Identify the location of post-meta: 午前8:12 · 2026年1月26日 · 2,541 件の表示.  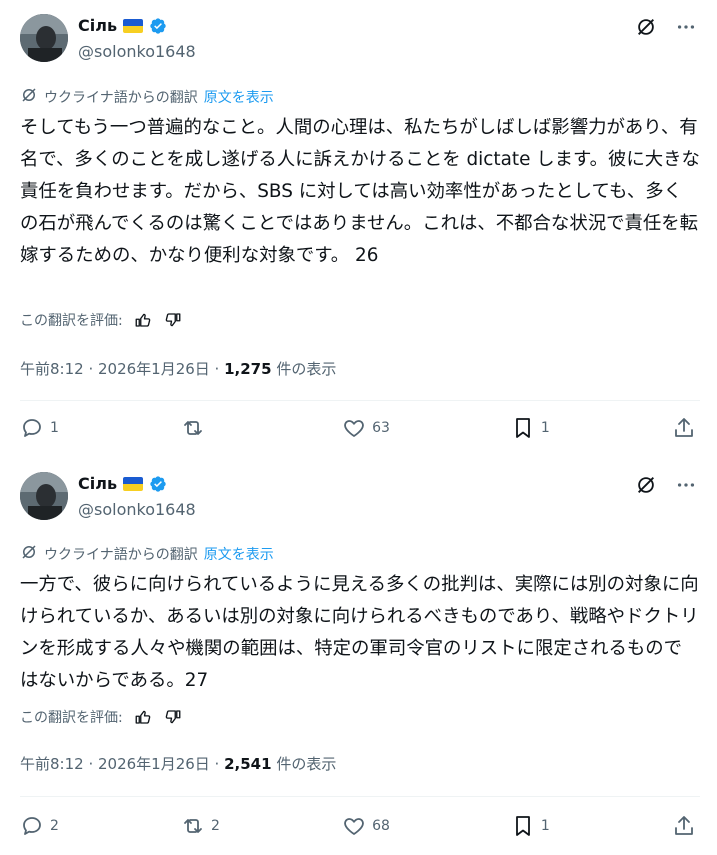
(178, 763).